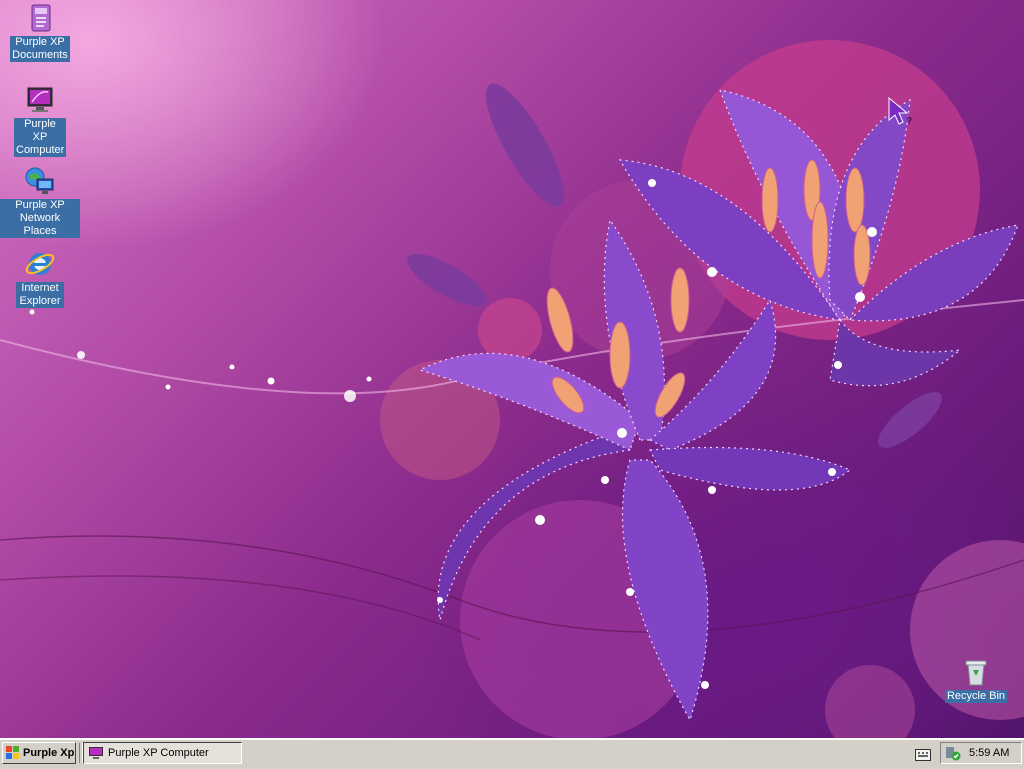 Image resolution: width=1024 pixels, height=769 pixels. I want to click on taskbar-item-label: Purple XP Computer, so click(158, 753).